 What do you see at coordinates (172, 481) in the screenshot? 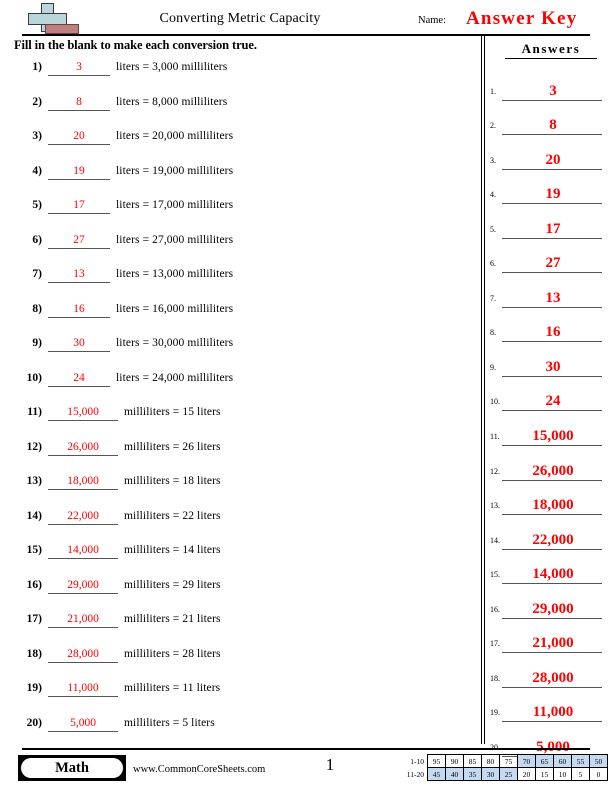
I see `problem-text: milliliters = 18 liters` at bounding box center [172, 481].